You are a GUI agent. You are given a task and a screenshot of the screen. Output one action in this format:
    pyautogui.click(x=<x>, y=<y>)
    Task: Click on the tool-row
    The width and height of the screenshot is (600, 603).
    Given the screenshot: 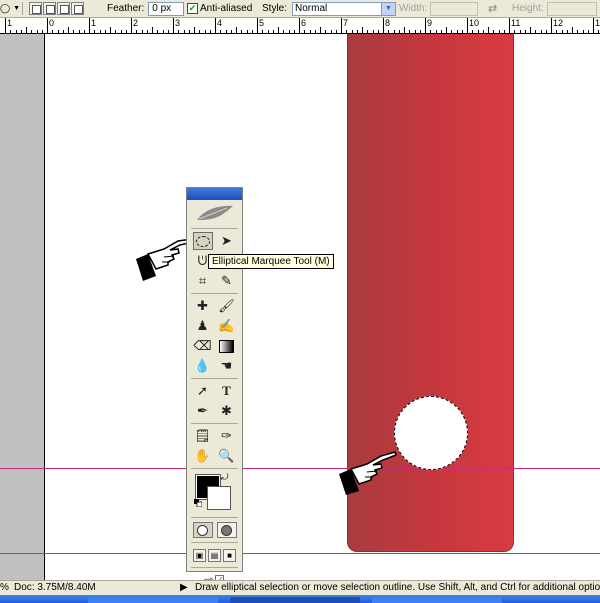 What is the action you would take?
    pyautogui.click(x=214, y=530)
    